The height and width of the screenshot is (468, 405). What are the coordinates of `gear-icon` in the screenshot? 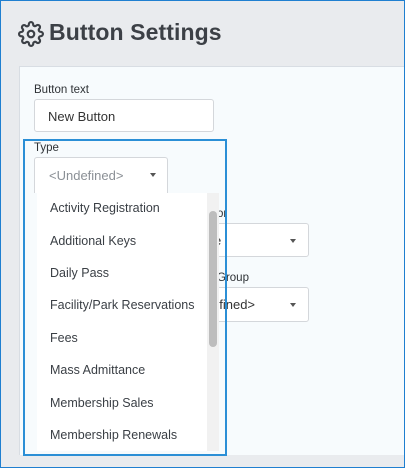 It's located at (31, 34).